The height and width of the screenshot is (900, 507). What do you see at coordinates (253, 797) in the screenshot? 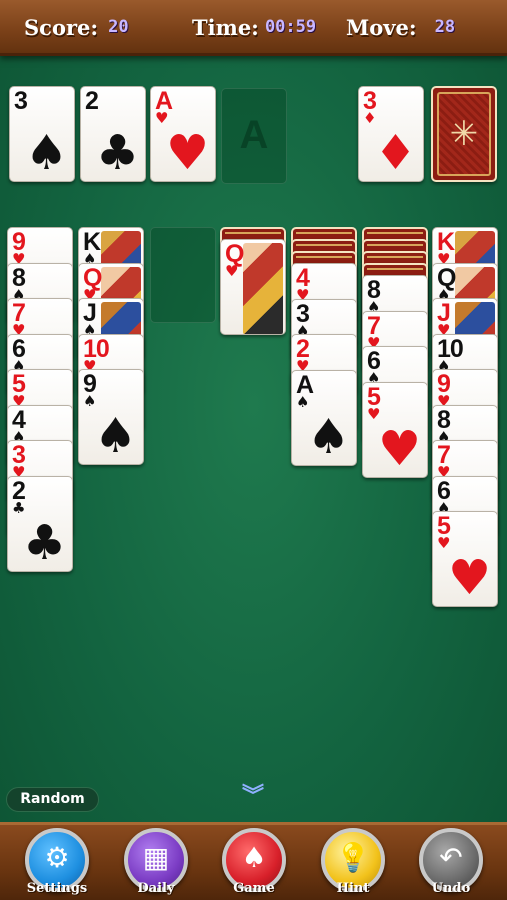
I see `chevron-down-icon: ︾` at bounding box center [253, 797].